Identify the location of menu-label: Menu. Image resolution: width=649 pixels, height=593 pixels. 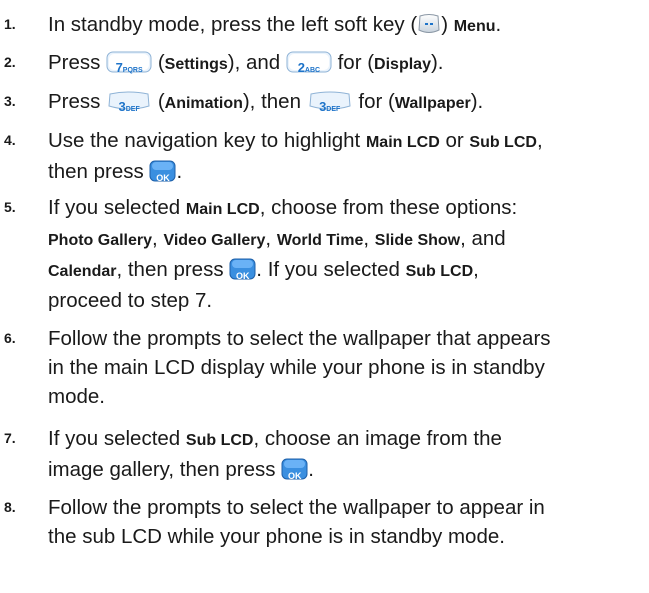
(474, 26).